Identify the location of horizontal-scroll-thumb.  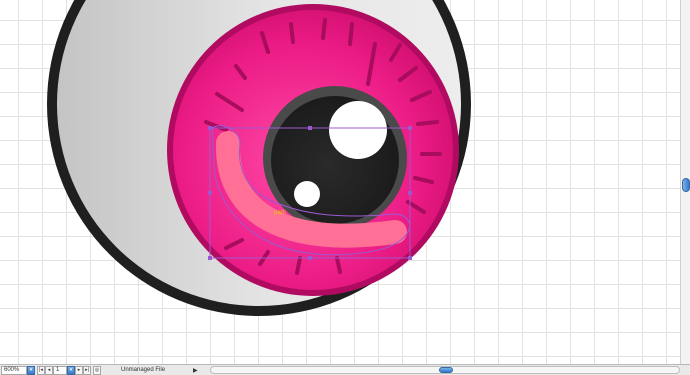
(446, 370).